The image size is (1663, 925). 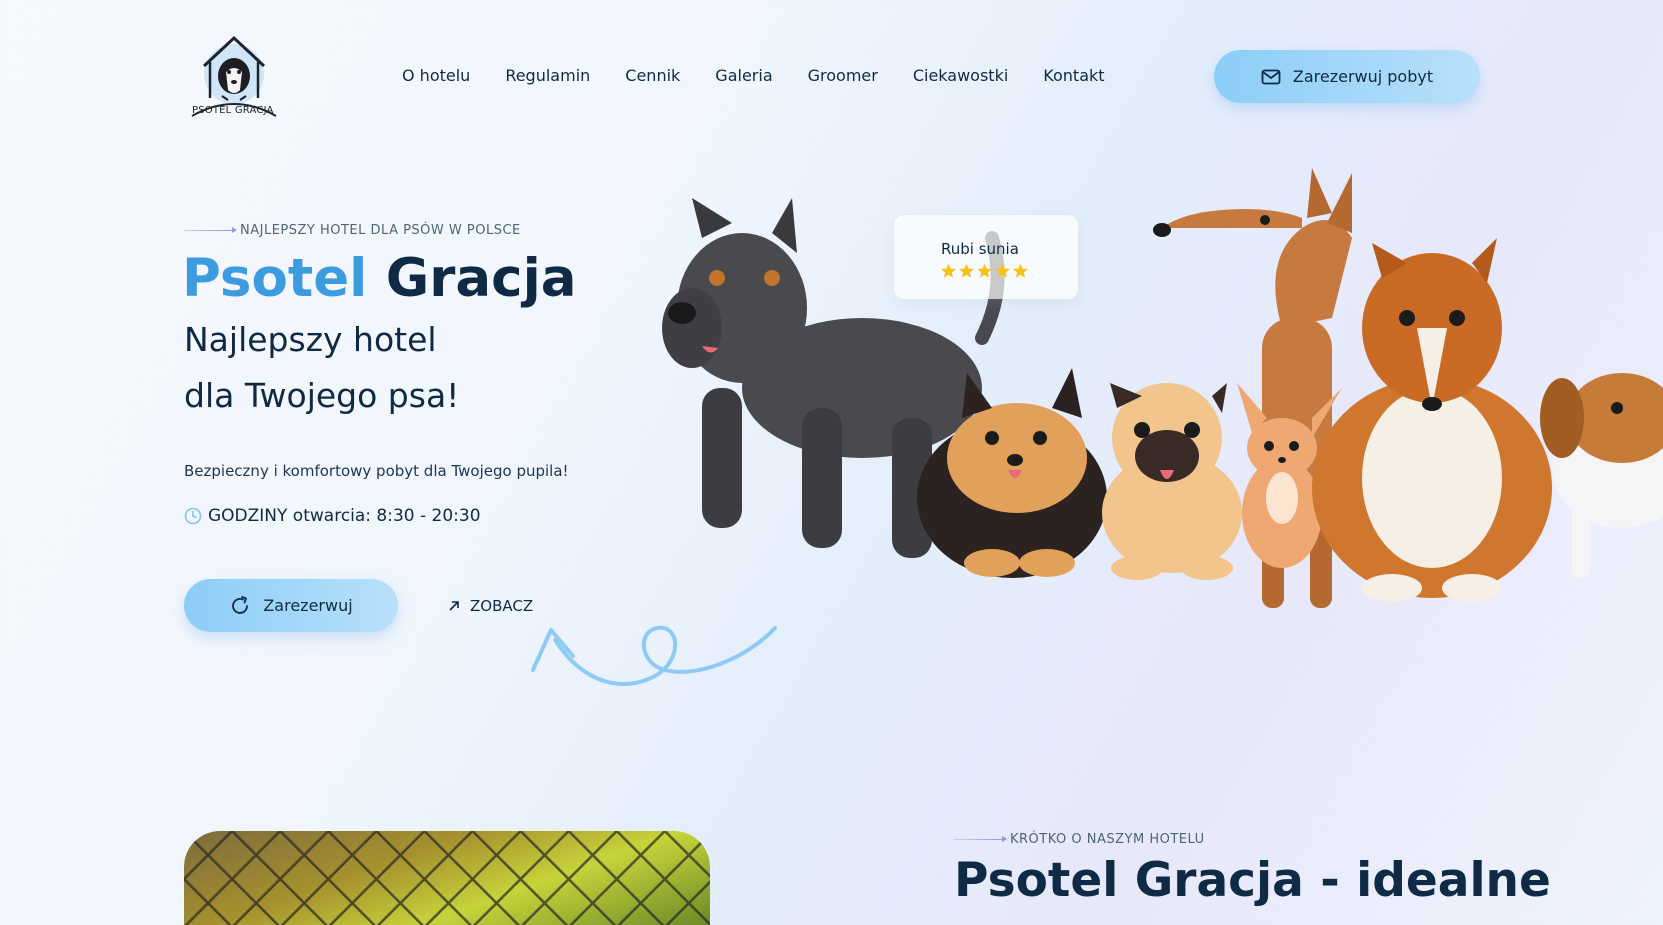 What do you see at coordinates (454, 606) in the screenshot?
I see `arrow-up-right-icon` at bounding box center [454, 606].